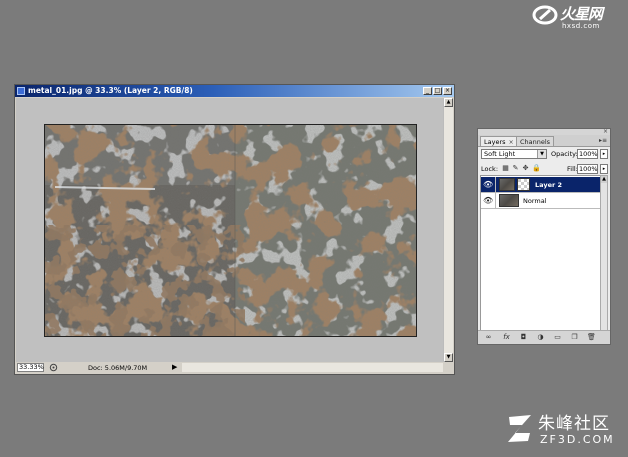 Image resolution: width=628 pixels, height=457 pixels. What do you see at coordinates (536, 168) in the screenshot?
I see `lock-all-icon: 🔒` at bounding box center [536, 168].